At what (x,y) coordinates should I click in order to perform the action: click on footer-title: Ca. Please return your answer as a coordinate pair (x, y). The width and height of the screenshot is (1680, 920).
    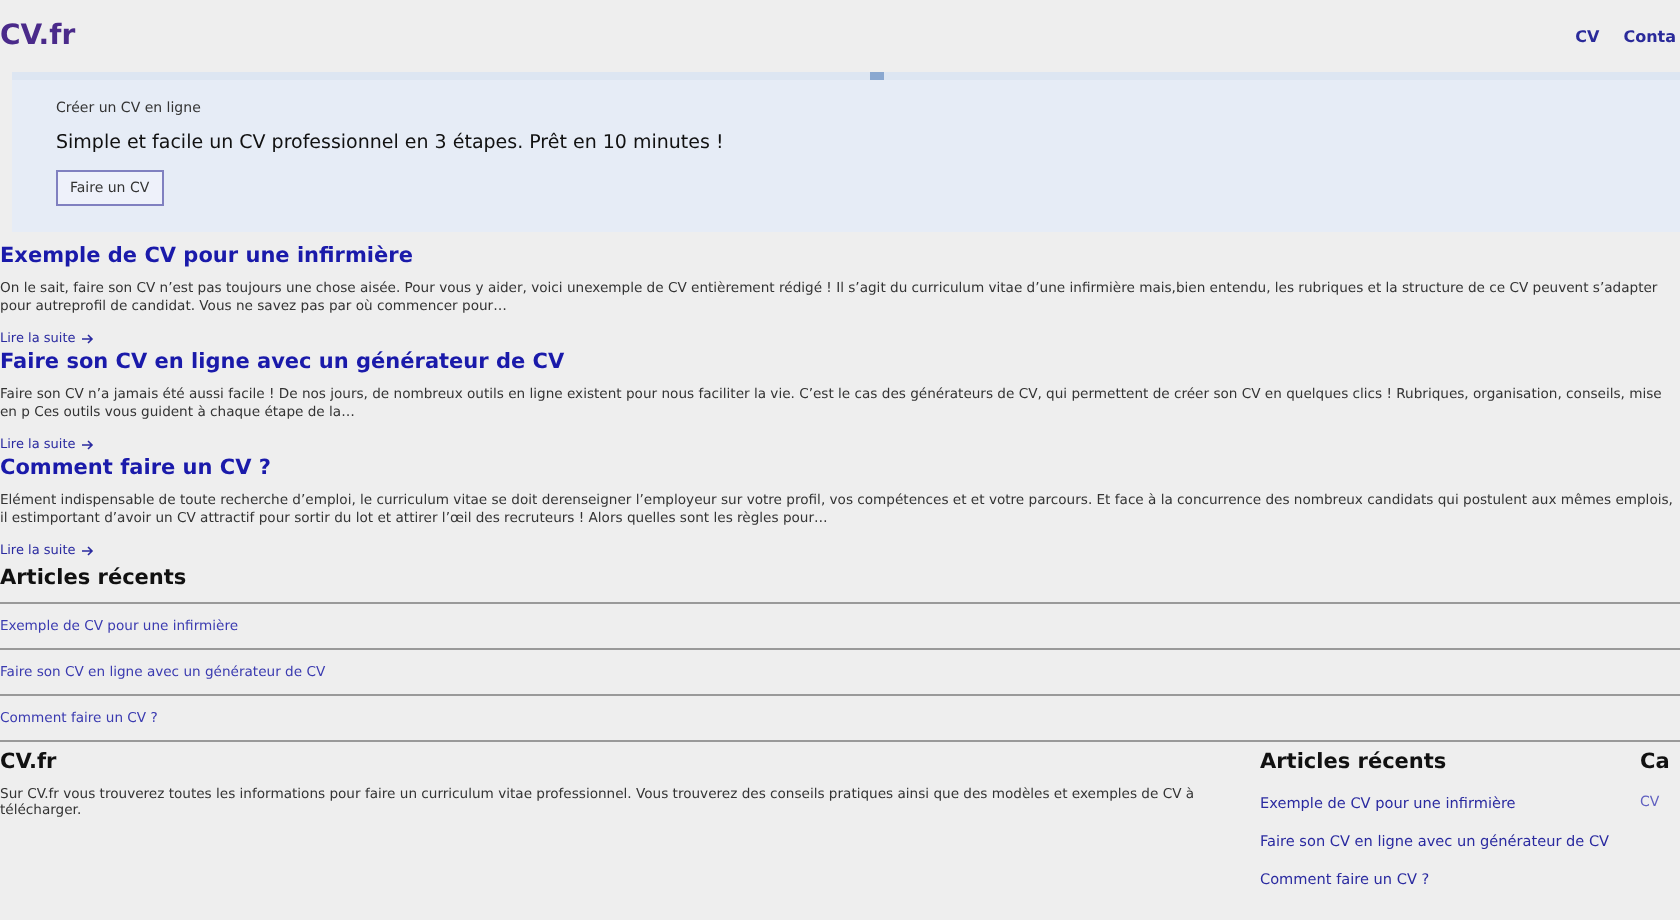
    Looking at the image, I should click on (1652, 762).